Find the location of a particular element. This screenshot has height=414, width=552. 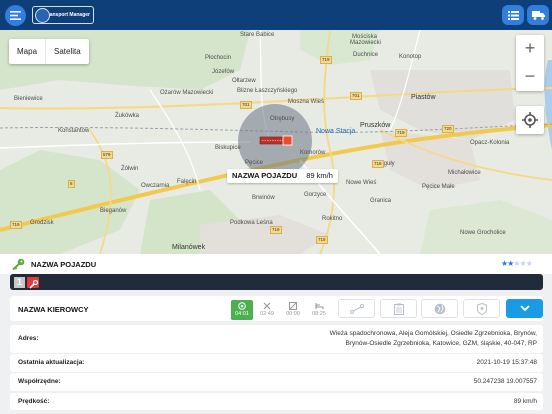

town-label: Podkowa Leśna is located at coordinates (251, 223).